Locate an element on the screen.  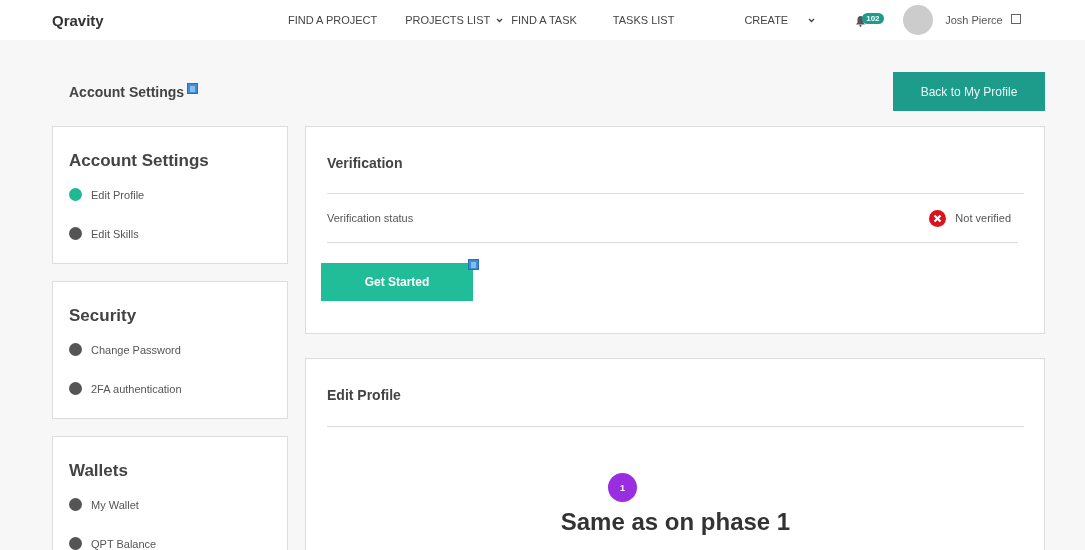
step-badge: 1 is located at coordinates (622, 487).